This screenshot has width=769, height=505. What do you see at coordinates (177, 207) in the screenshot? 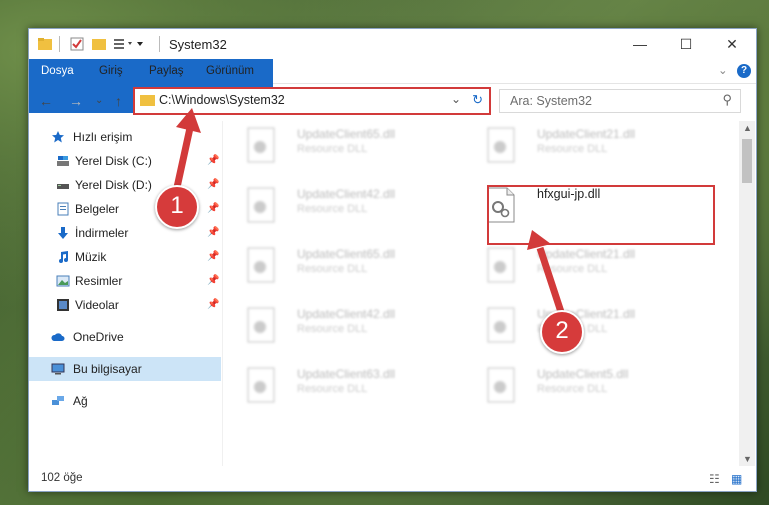
I see `step-badge-1: 1` at bounding box center [177, 207].